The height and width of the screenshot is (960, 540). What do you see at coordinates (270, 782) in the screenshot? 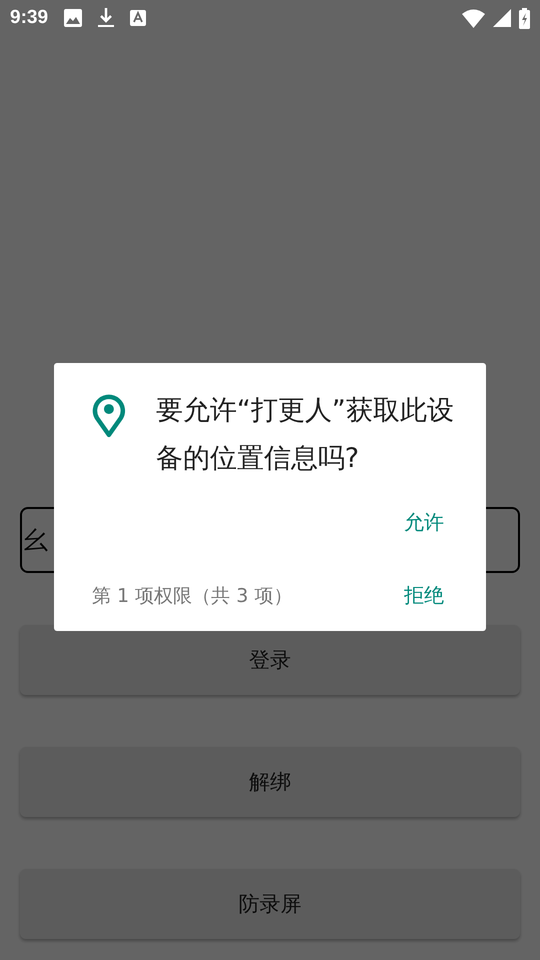
I see `action-button: 解绑` at bounding box center [270, 782].